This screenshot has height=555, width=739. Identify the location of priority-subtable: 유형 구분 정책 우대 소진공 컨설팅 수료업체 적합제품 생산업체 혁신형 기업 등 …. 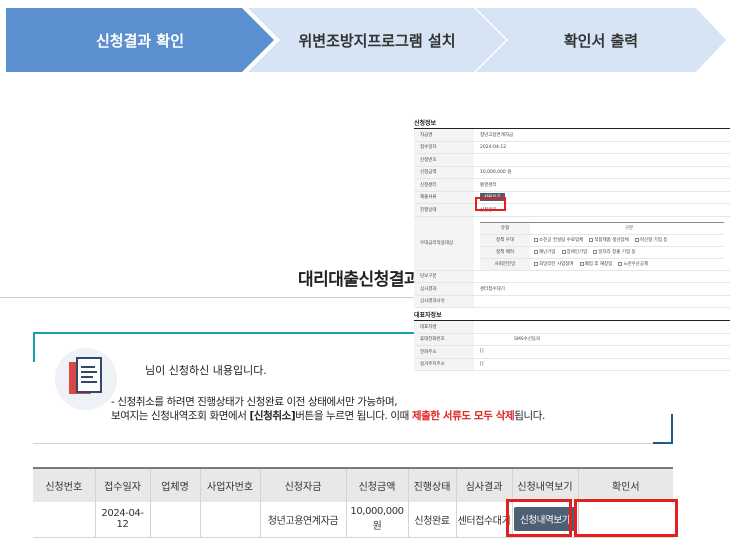
(602, 246).